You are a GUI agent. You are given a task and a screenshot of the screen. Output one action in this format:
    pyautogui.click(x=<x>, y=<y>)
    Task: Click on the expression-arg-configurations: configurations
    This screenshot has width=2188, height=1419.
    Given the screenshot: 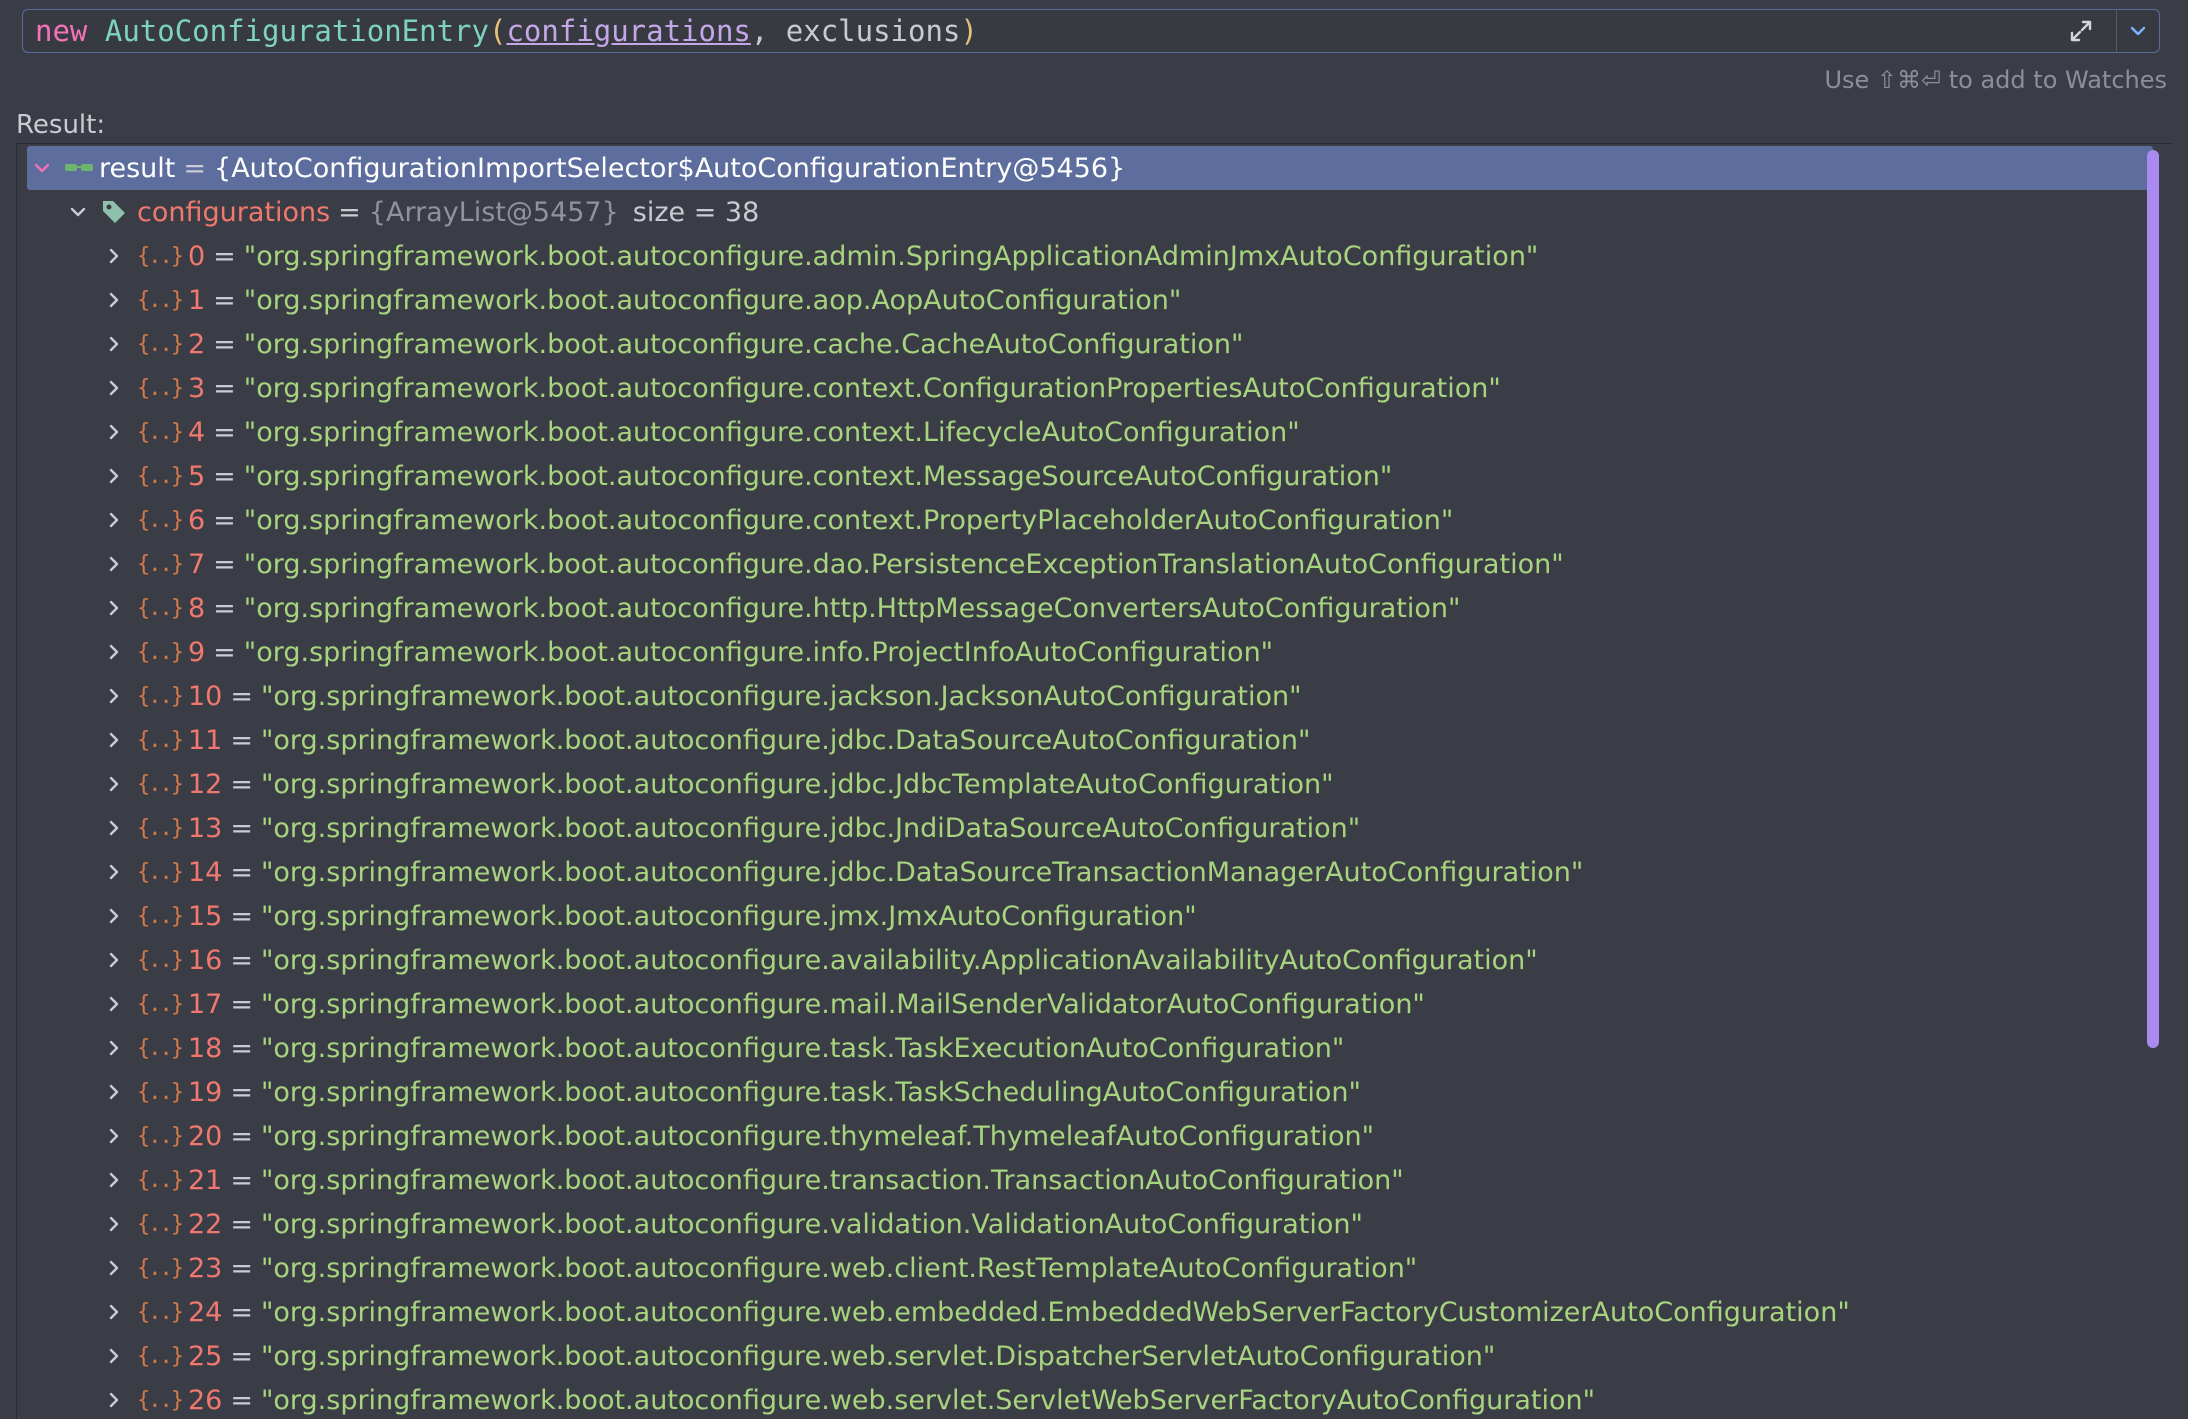 What is the action you would take?
    pyautogui.click(x=628, y=31)
    